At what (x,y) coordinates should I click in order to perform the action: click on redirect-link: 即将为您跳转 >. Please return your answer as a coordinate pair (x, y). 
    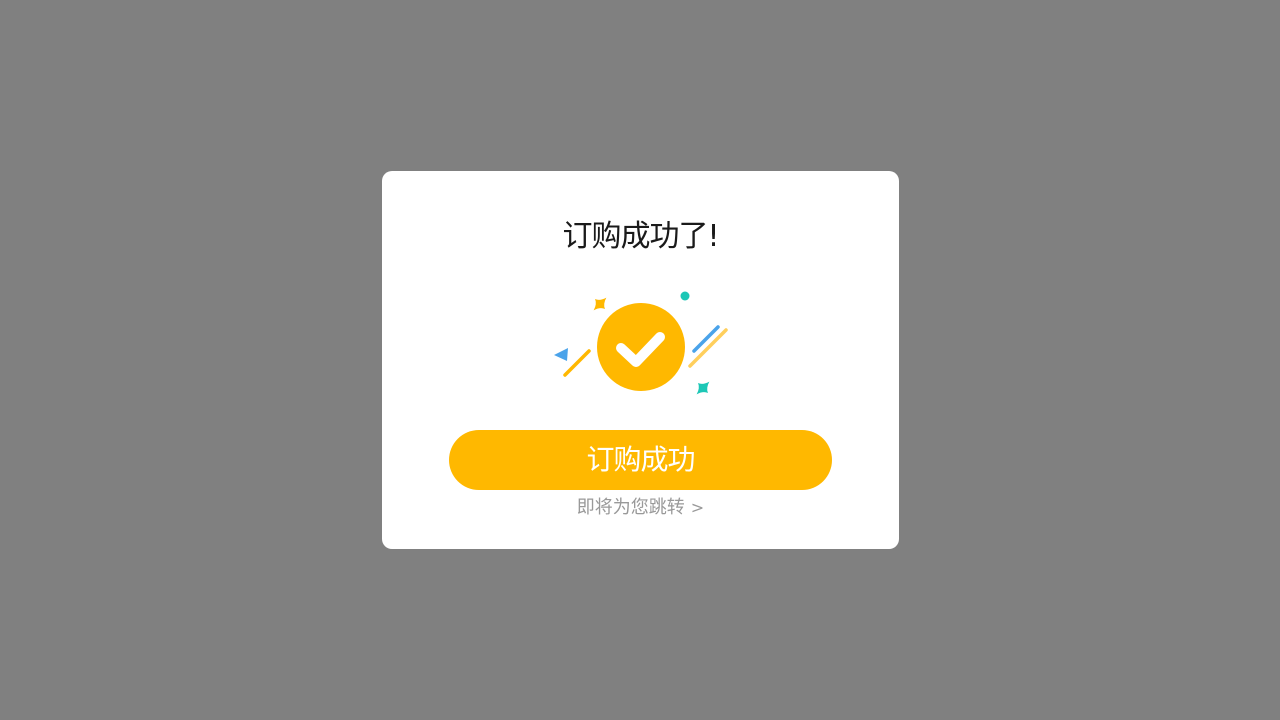
    Looking at the image, I should click on (640, 508).